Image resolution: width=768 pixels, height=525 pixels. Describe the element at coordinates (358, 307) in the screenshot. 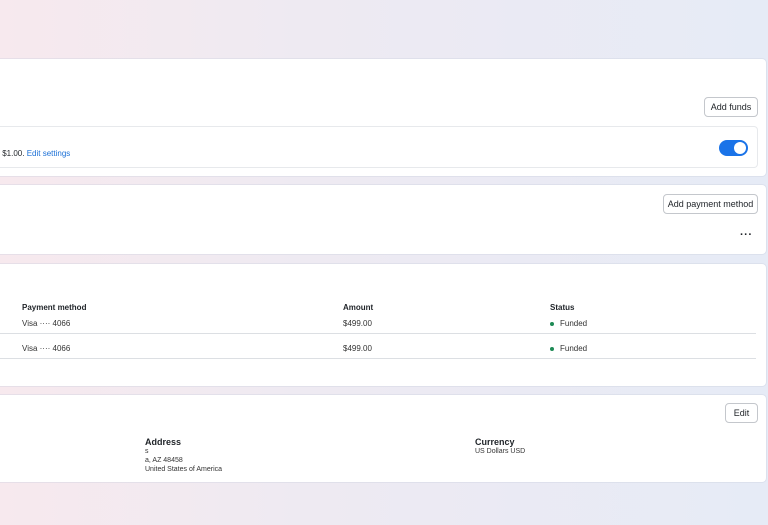

I see `column-header-amount: Amount` at that location.